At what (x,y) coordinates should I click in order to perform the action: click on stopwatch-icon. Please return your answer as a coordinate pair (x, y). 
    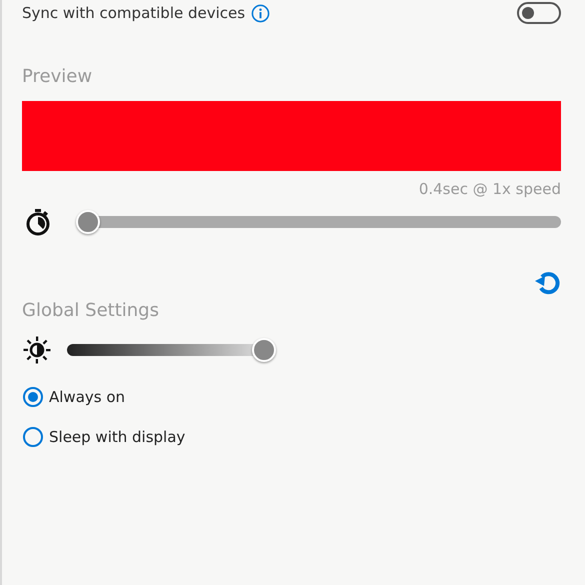
    Looking at the image, I should click on (38, 222).